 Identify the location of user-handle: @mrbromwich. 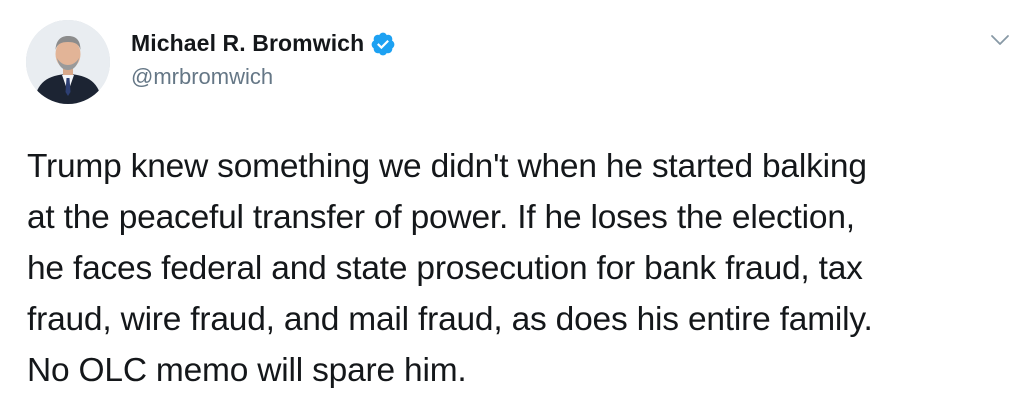
(202, 77).